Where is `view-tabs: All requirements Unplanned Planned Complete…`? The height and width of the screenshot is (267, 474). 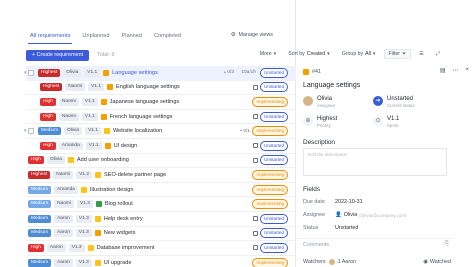
view-tabs: All requirements Unplanned Planned Complete… is located at coordinates (105, 37).